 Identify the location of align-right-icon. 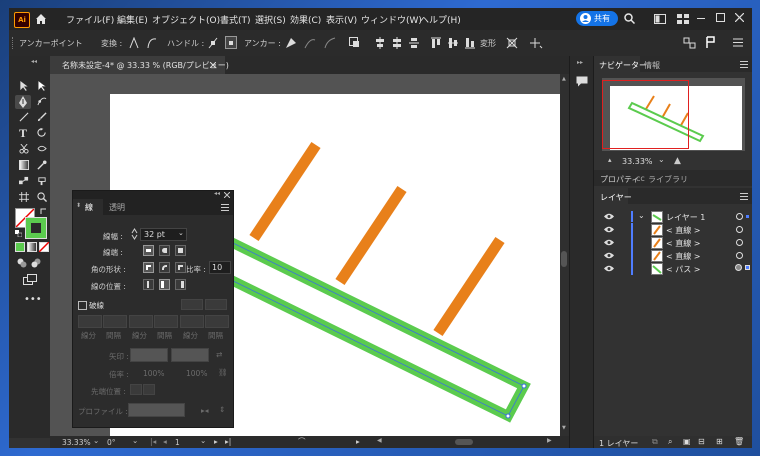
(414, 43).